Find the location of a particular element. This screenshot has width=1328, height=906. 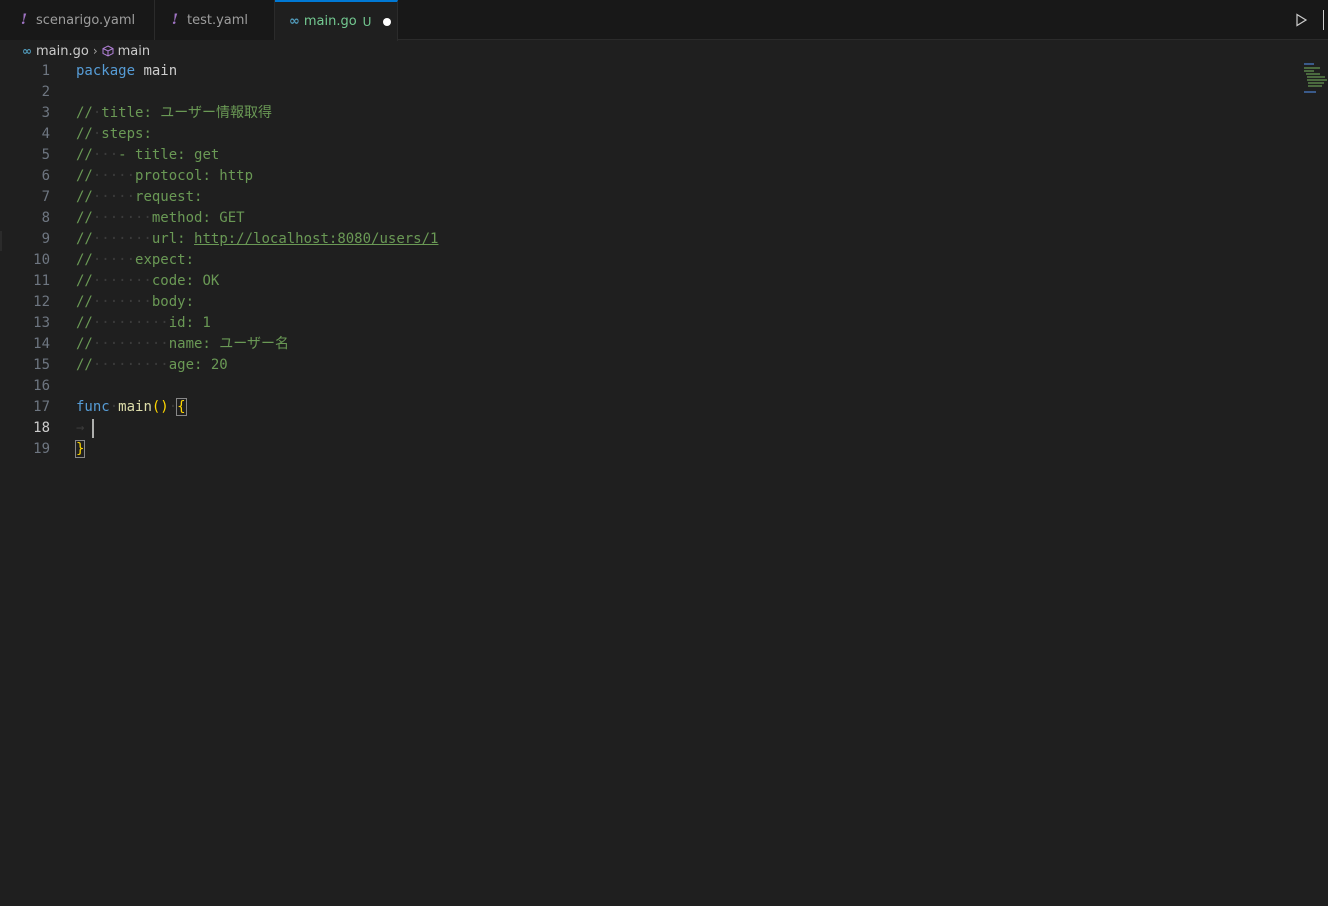

line-number: 15 is located at coordinates (41, 365).